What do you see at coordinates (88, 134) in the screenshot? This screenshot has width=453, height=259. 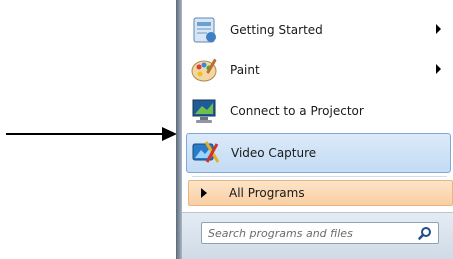 I see `annotation-arrow-line` at bounding box center [88, 134].